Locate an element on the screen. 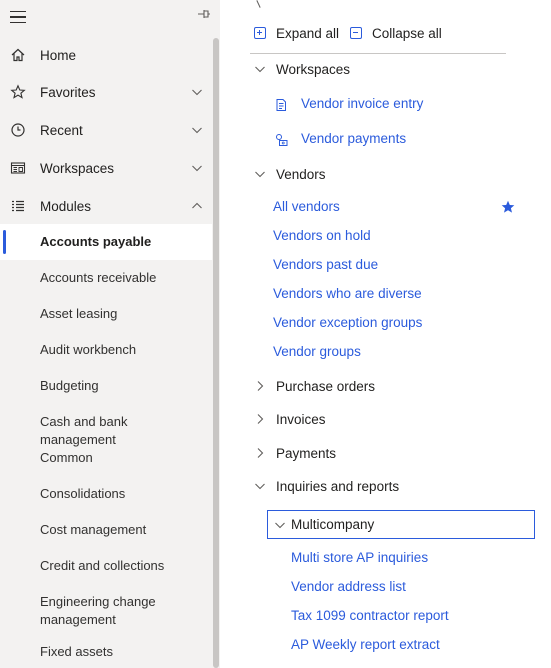 The image size is (551, 668). module-label: Accounts payable is located at coordinates (96, 241).